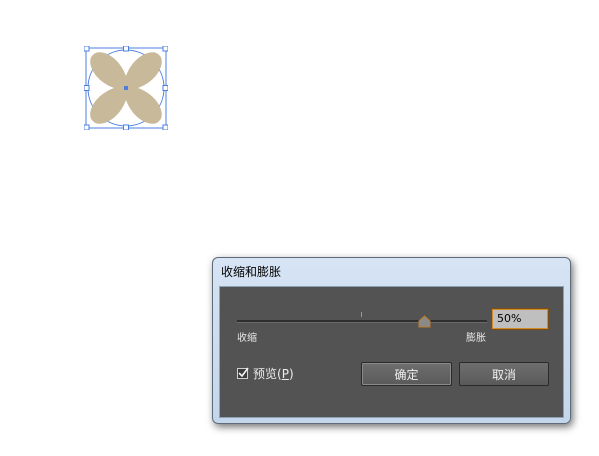 The width and height of the screenshot is (599, 456). What do you see at coordinates (362, 321) in the screenshot?
I see `amount-slider-track` at bounding box center [362, 321].